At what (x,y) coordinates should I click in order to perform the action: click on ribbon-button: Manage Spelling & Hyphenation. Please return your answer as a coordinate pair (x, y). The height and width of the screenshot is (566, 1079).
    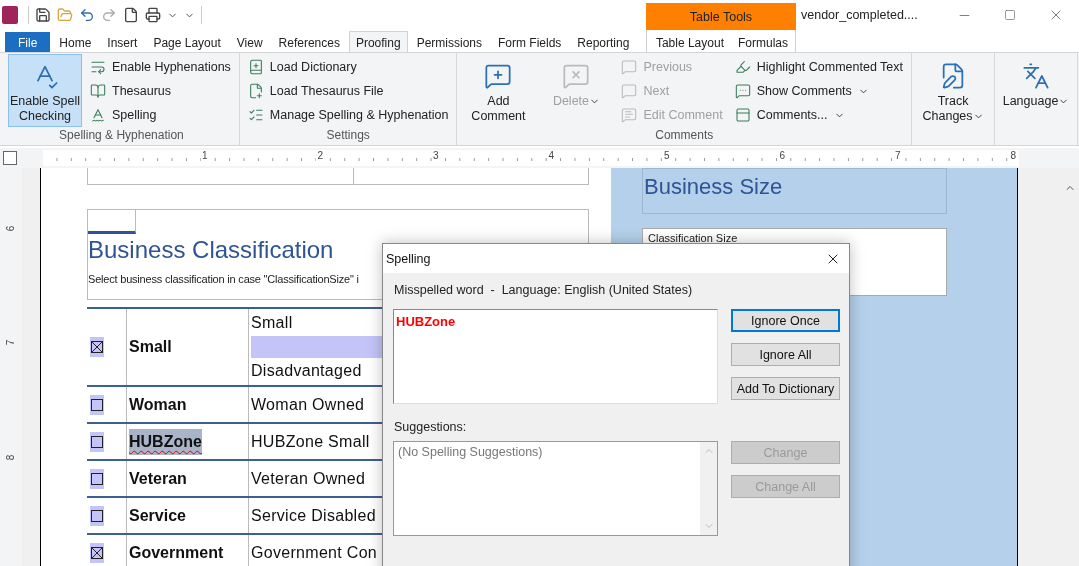
    Looking at the image, I should click on (348, 115).